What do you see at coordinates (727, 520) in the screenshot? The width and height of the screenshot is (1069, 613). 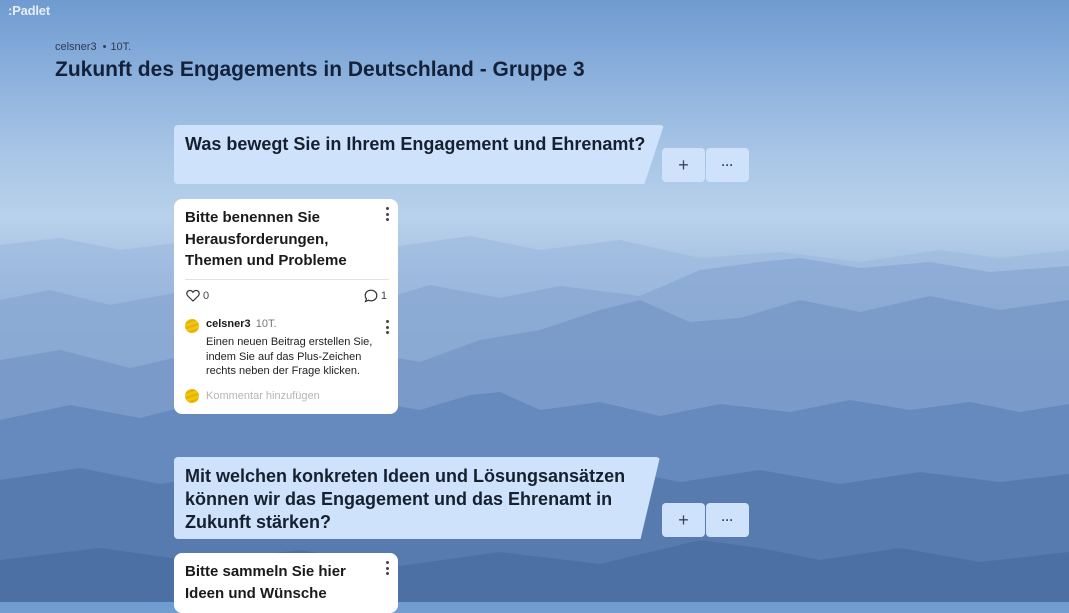 I see `section-more-button-2: ···` at bounding box center [727, 520].